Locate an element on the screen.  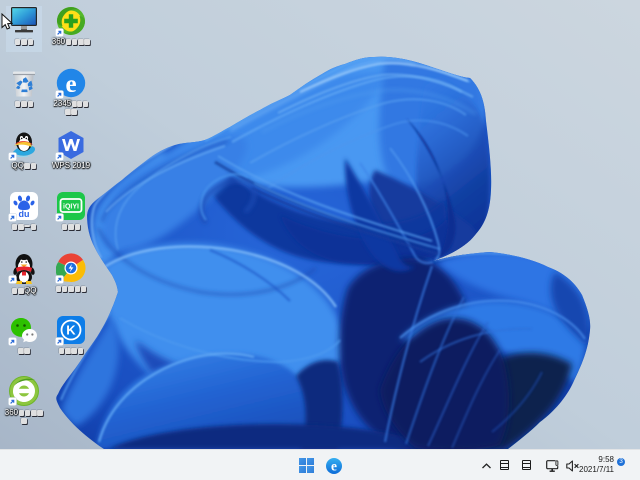
svg-text: iQIYI is located at coordinates (71, 207).